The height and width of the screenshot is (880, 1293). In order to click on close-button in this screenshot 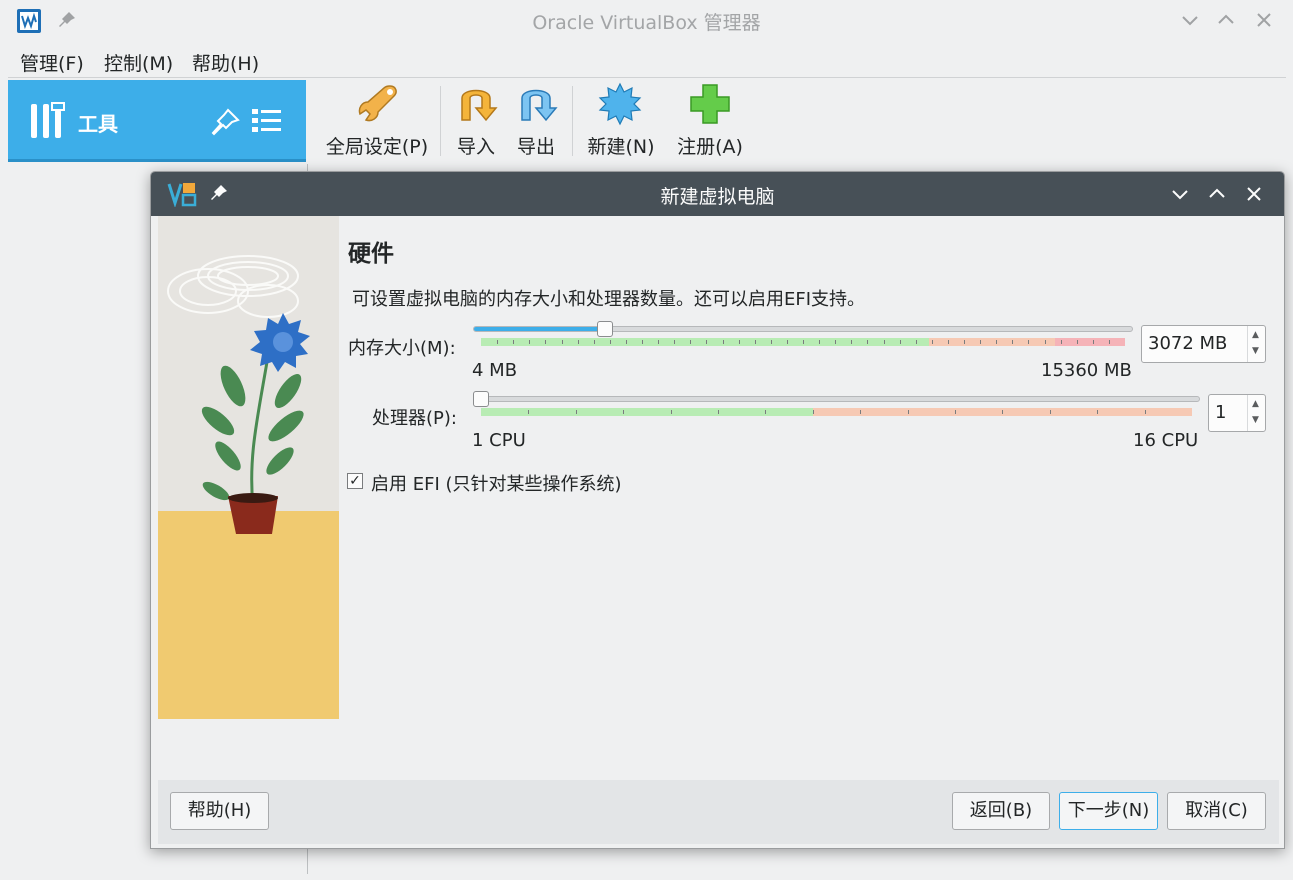, I will do `click(1264, 20)`.